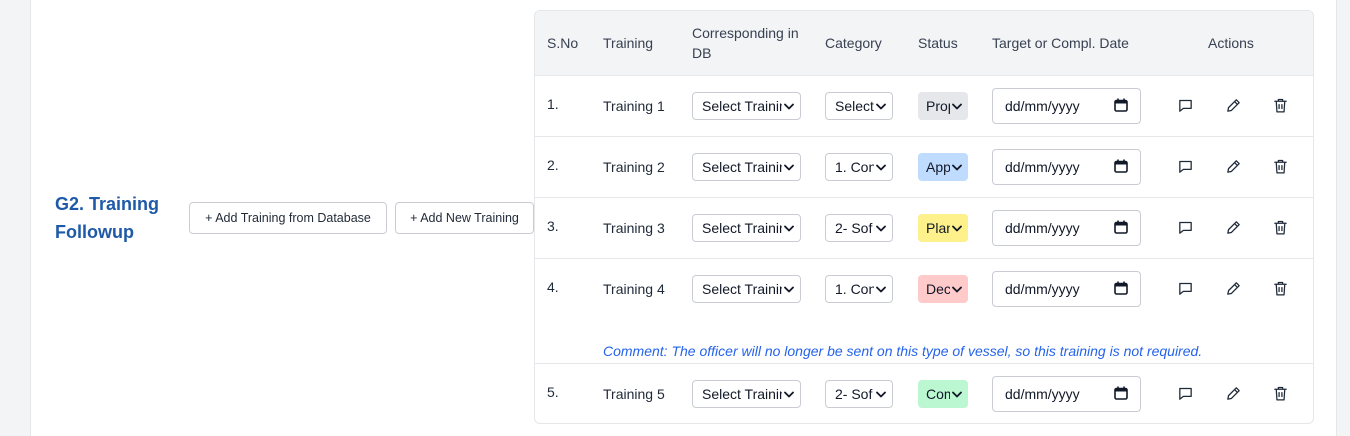  What do you see at coordinates (938, 167) in the screenshot?
I see `status-value: Approved` at bounding box center [938, 167].